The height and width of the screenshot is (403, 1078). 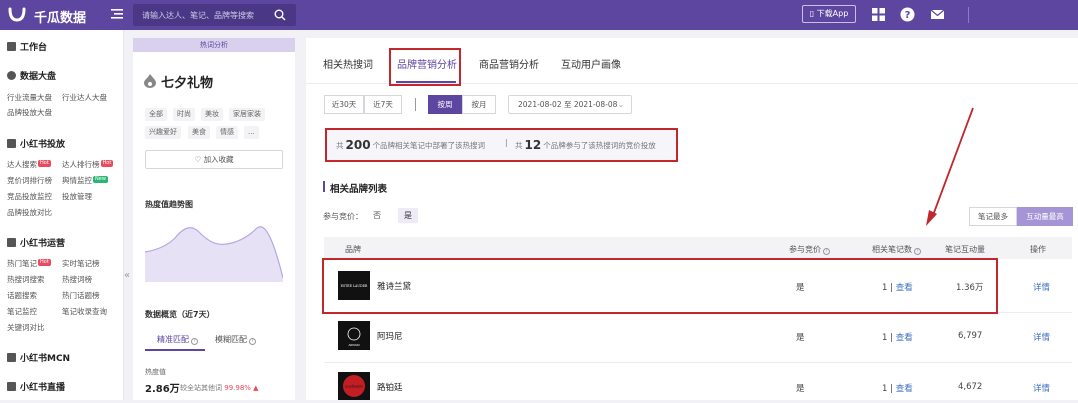 I want to click on sidebar-workbench: 工作台, so click(x=27, y=46).